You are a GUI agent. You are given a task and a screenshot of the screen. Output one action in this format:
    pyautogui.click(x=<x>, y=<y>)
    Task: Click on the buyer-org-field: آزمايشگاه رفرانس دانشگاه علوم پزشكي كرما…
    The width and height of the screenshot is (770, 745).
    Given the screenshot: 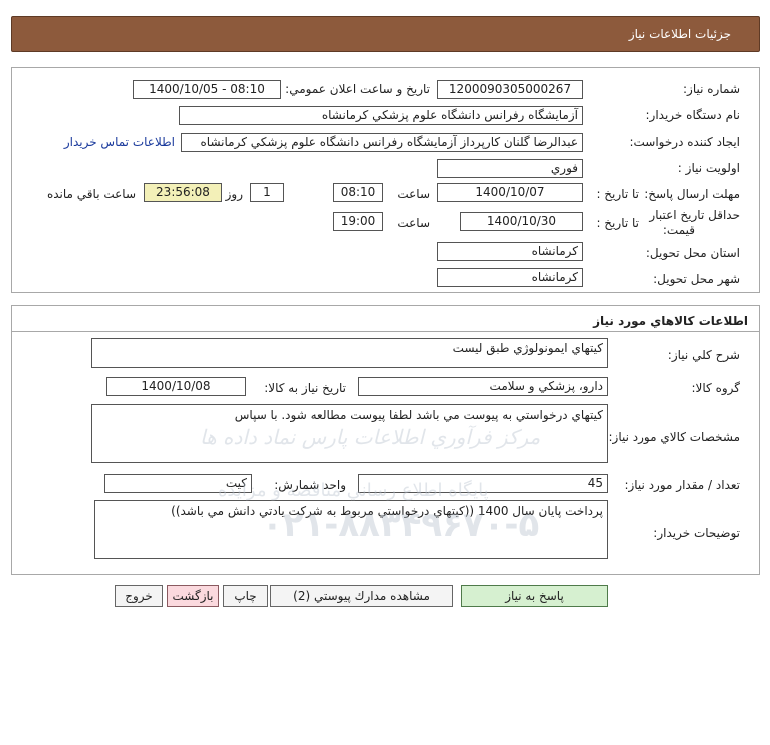 What is the action you would take?
    pyautogui.click(x=381, y=115)
    